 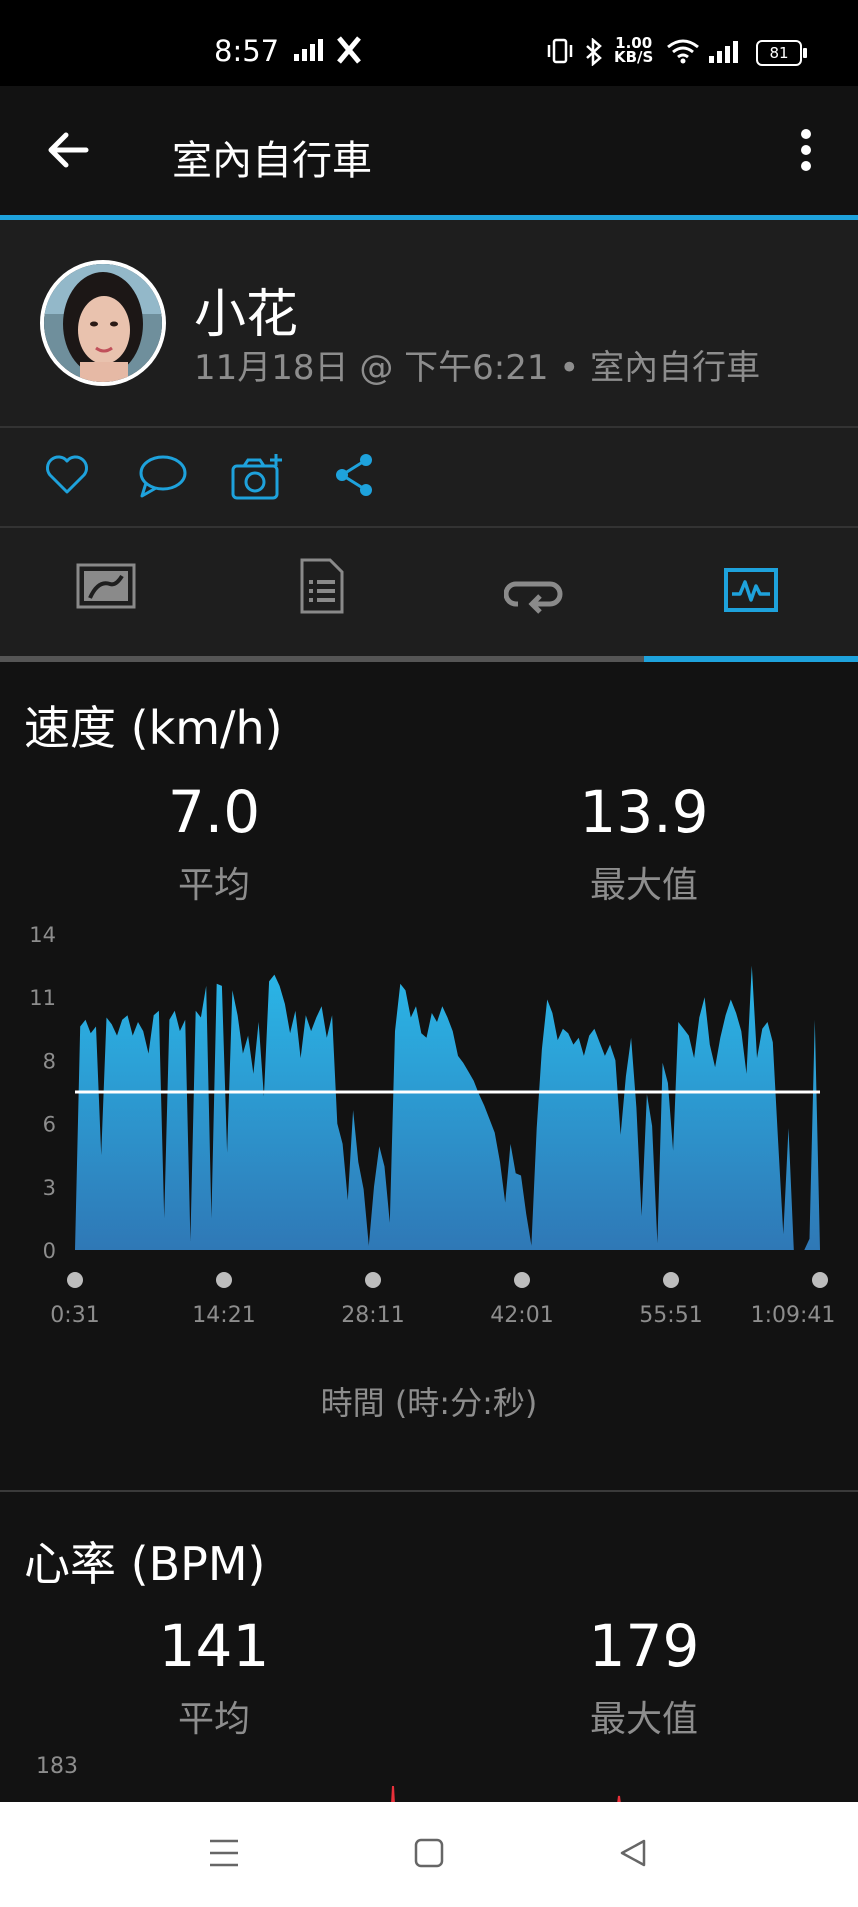 What do you see at coordinates (806, 150) in the screenshot?
I see `more-vert-icon` at bounding box center [806, 150].